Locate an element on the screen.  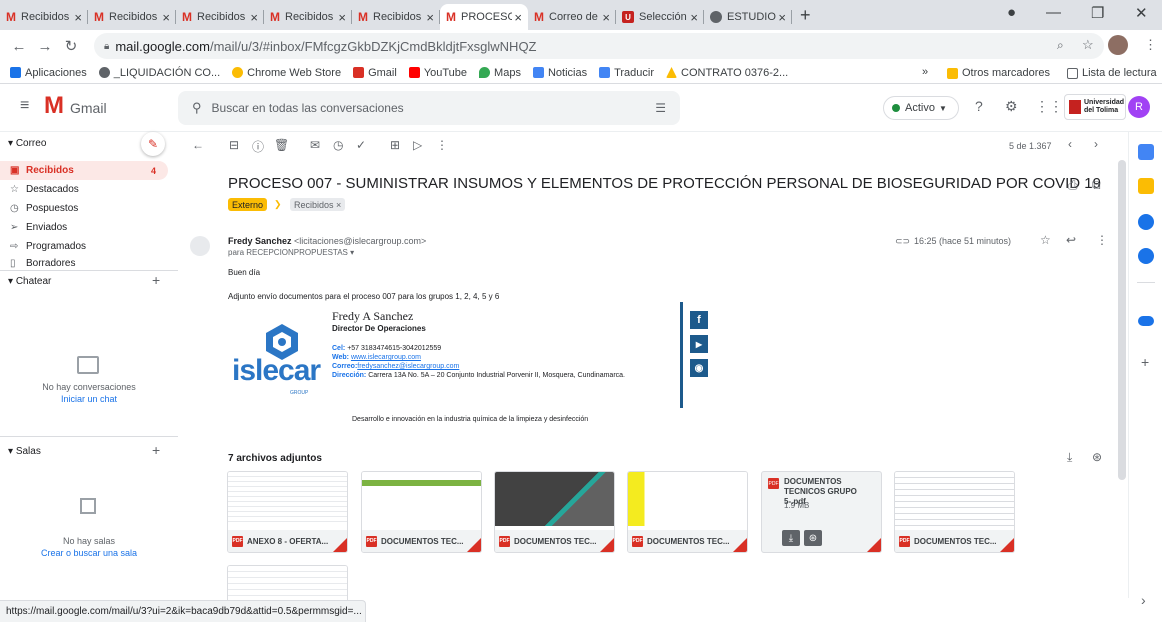
reading-list: Lista de lectura is located at coordinates (1112, 73).